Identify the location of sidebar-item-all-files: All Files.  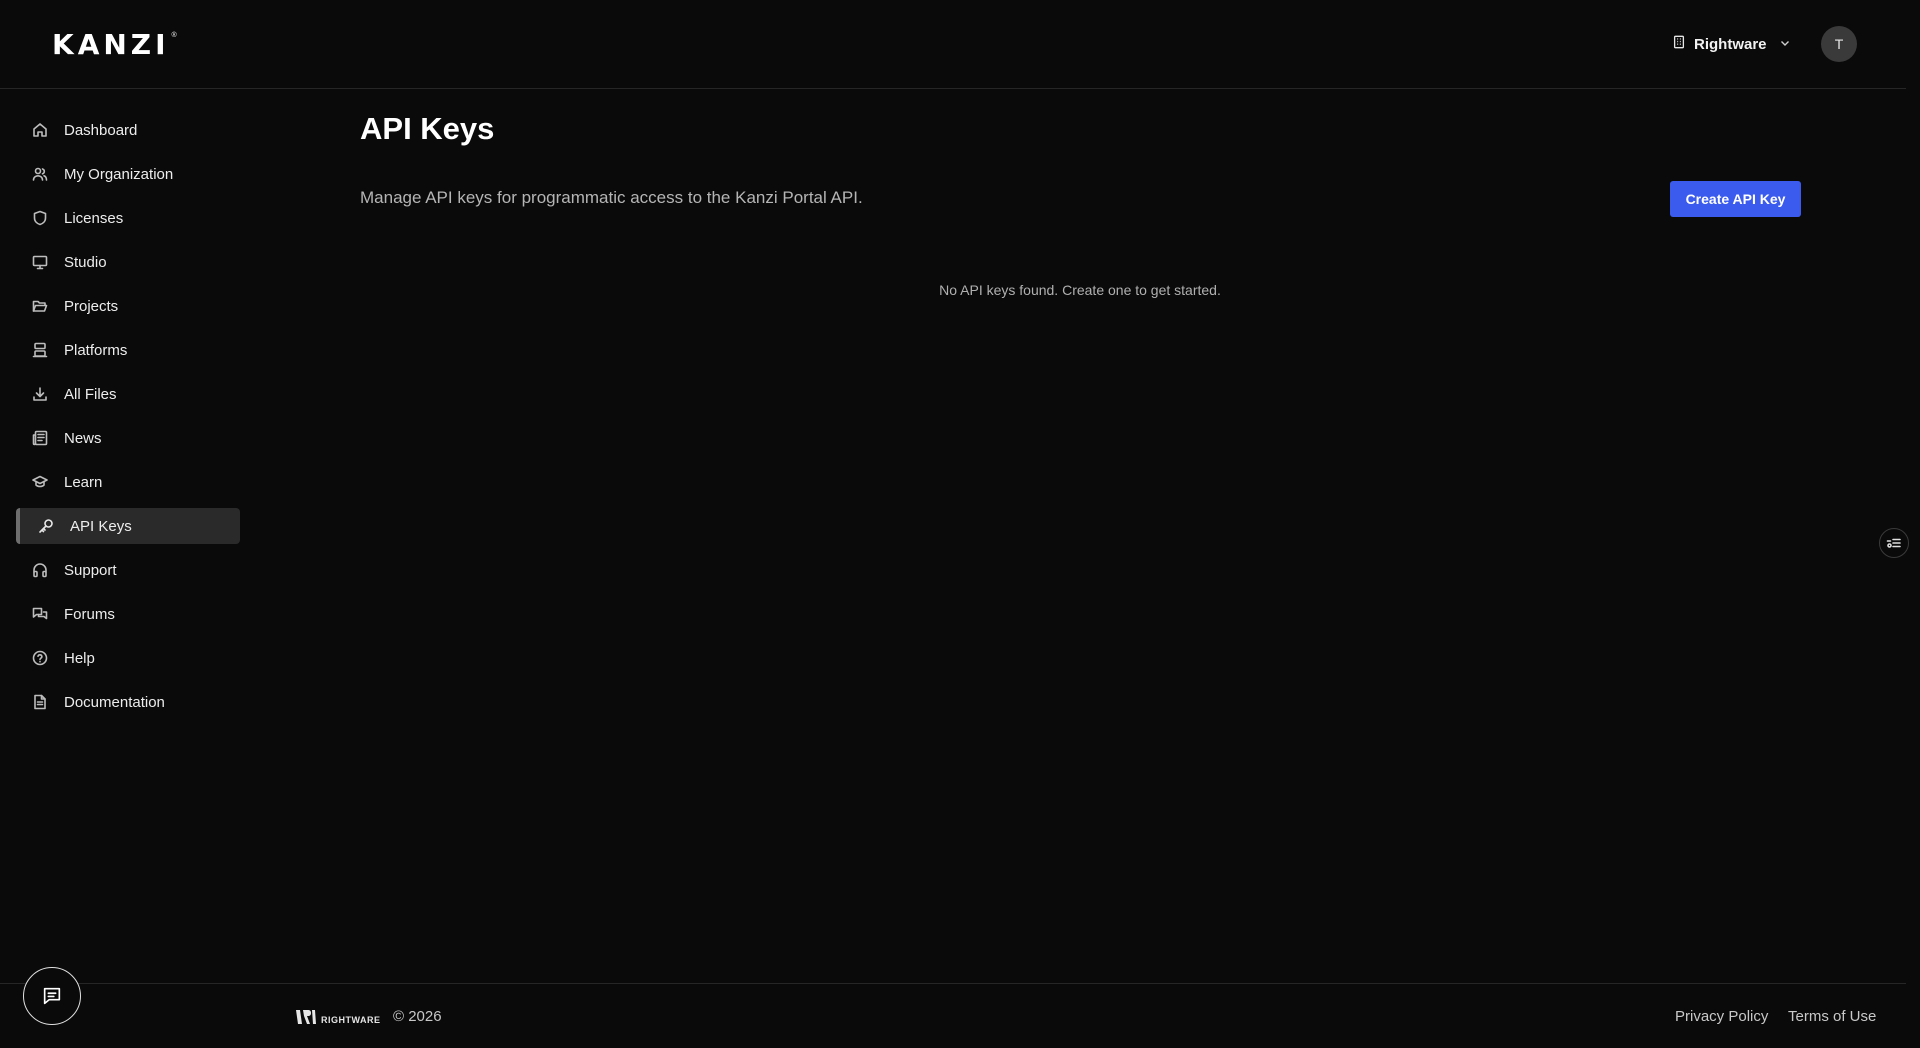
(128, 394).